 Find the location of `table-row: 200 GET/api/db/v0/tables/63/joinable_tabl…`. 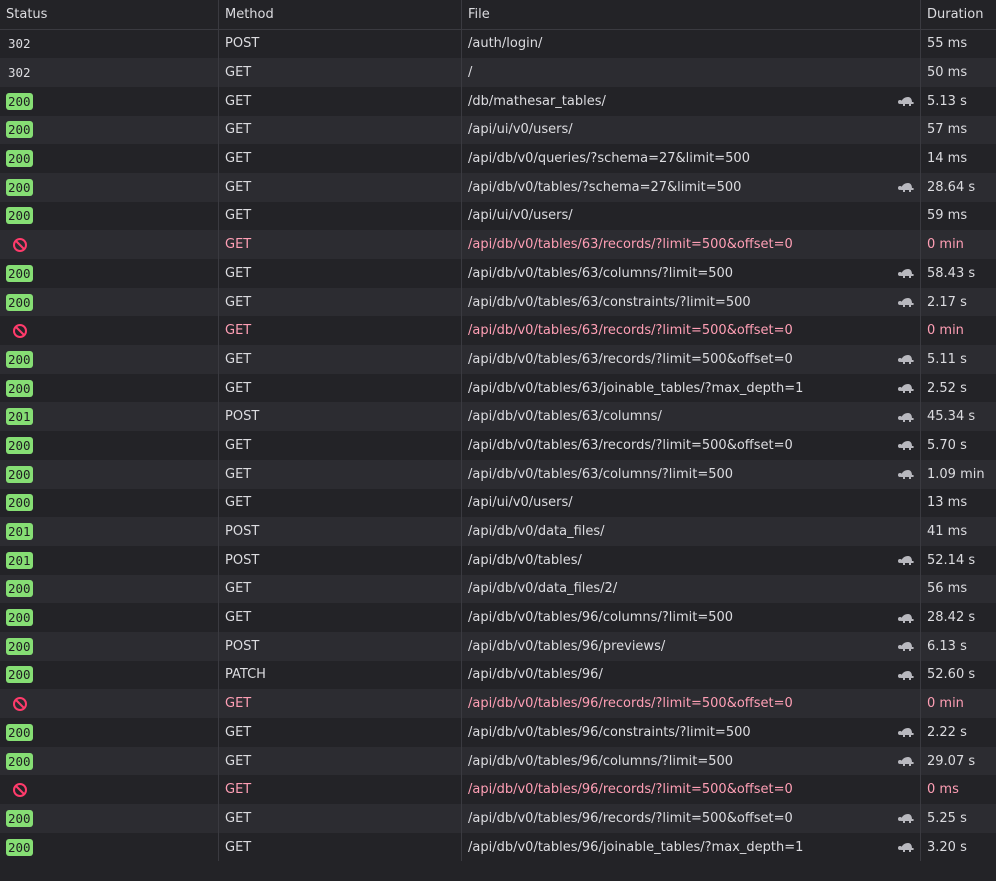

table-row: 200 GET/api/db/v0/tables/63/joinable_tabl… is located at coordinates (498, 388).